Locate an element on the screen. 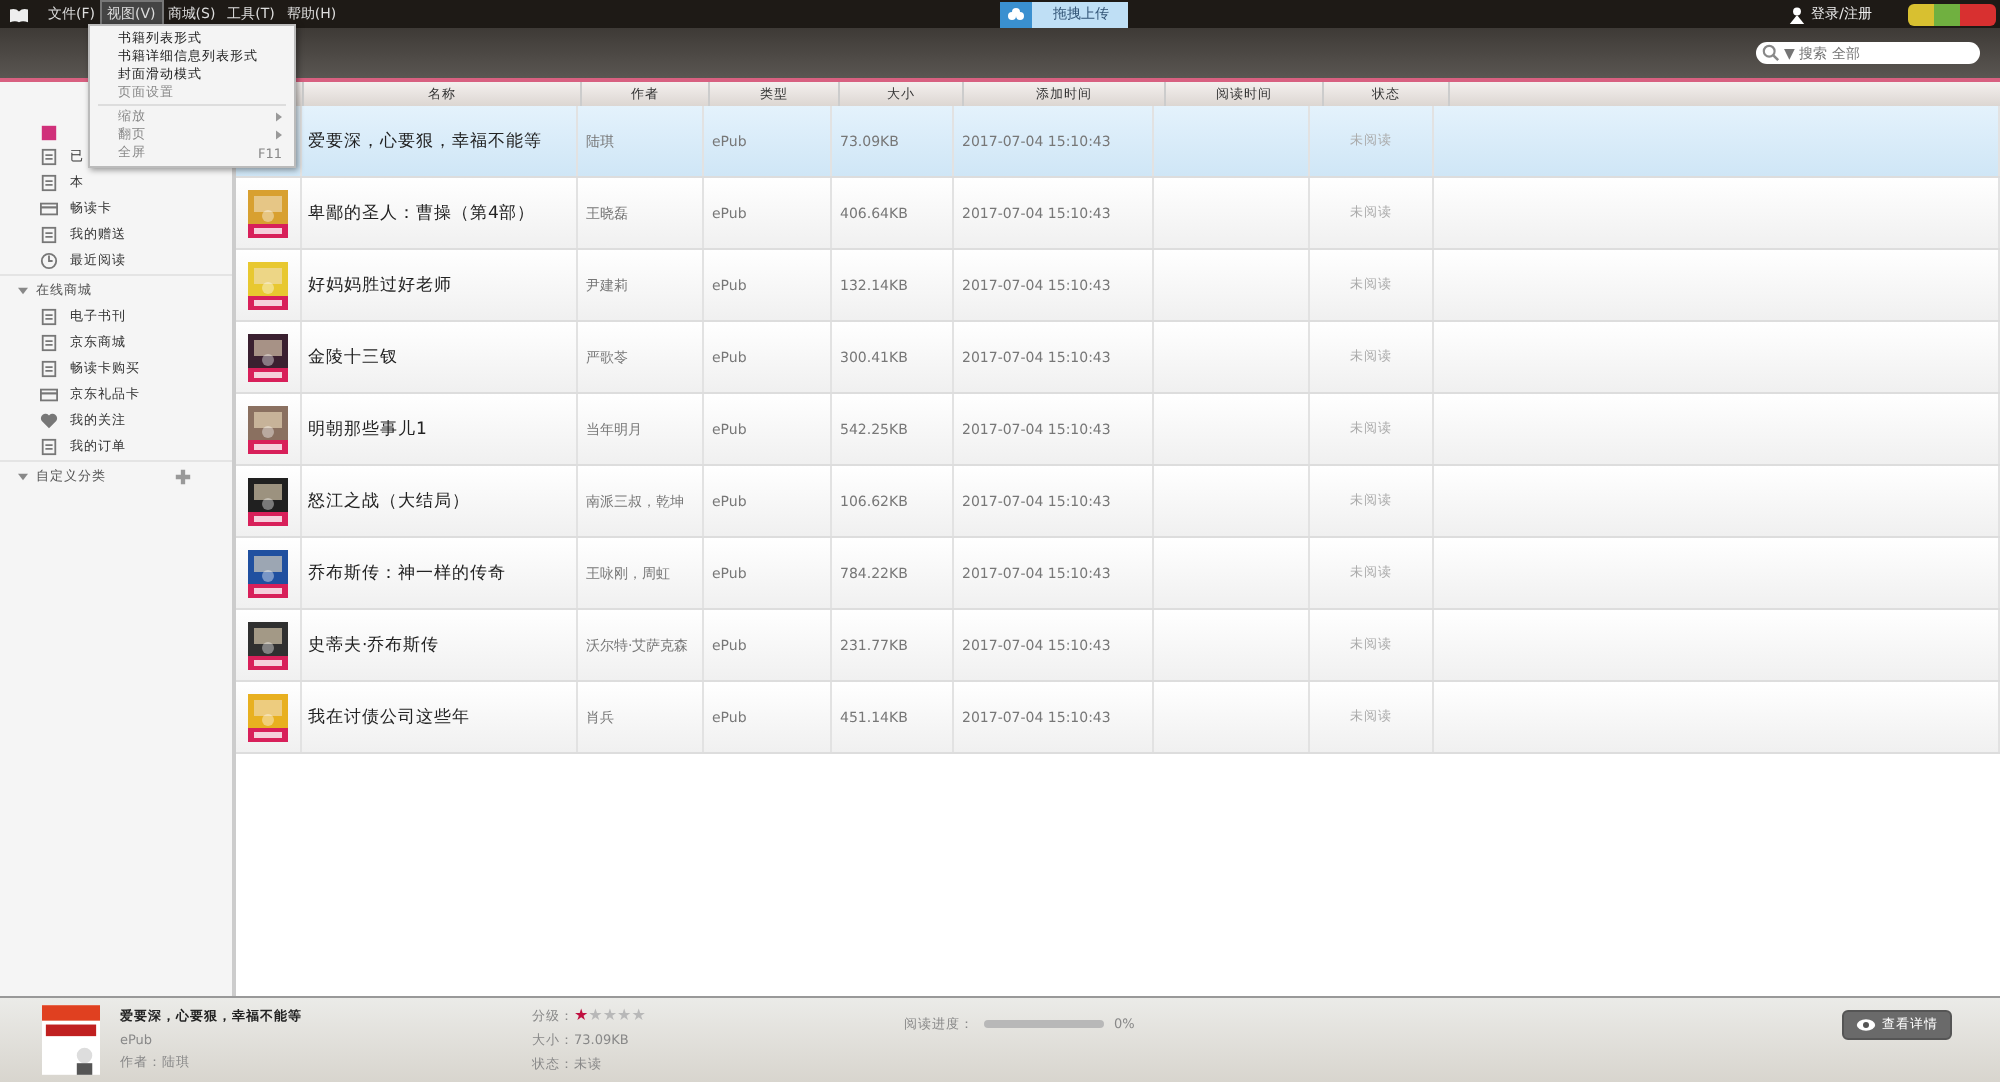 This screenshot has height=1082, width=2000. search-icon is located at coordinates (1771, 53).